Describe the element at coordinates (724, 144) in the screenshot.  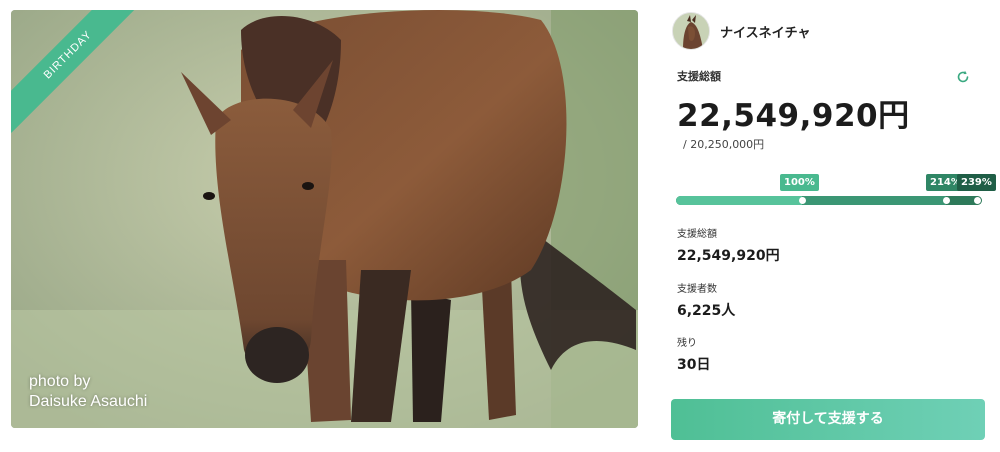
I see `goal-amount: / 20,250,000円` at that location.